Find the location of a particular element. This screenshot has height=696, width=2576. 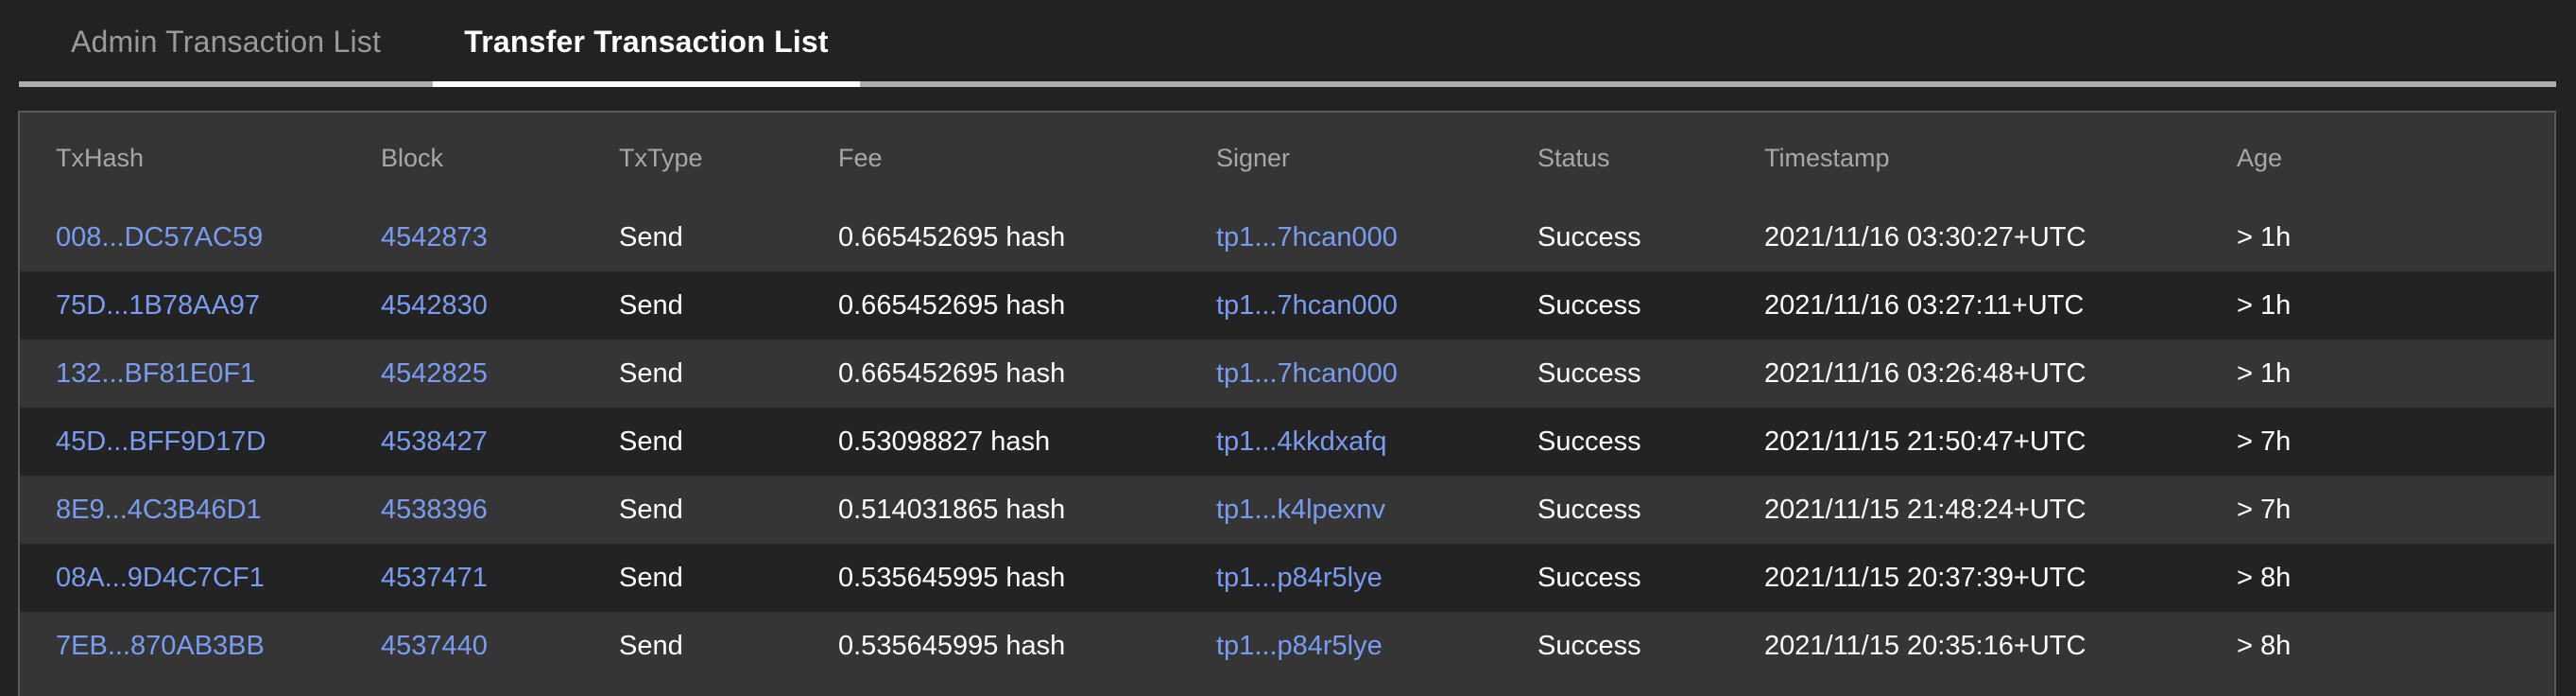

cell-txhash: 7EB...870AB3BB is located at coordinates (200, 646).